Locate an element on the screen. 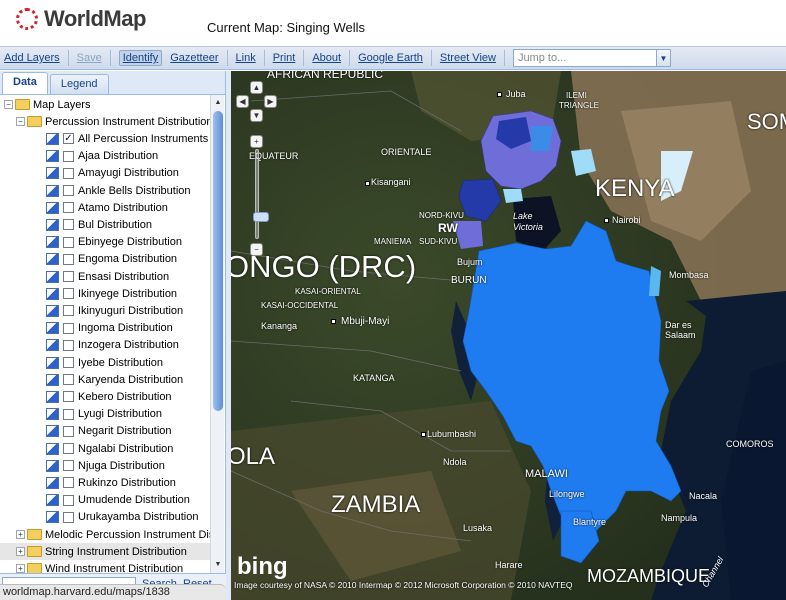  pan-right-icon: ▶ is located at coordinates (270, 101).